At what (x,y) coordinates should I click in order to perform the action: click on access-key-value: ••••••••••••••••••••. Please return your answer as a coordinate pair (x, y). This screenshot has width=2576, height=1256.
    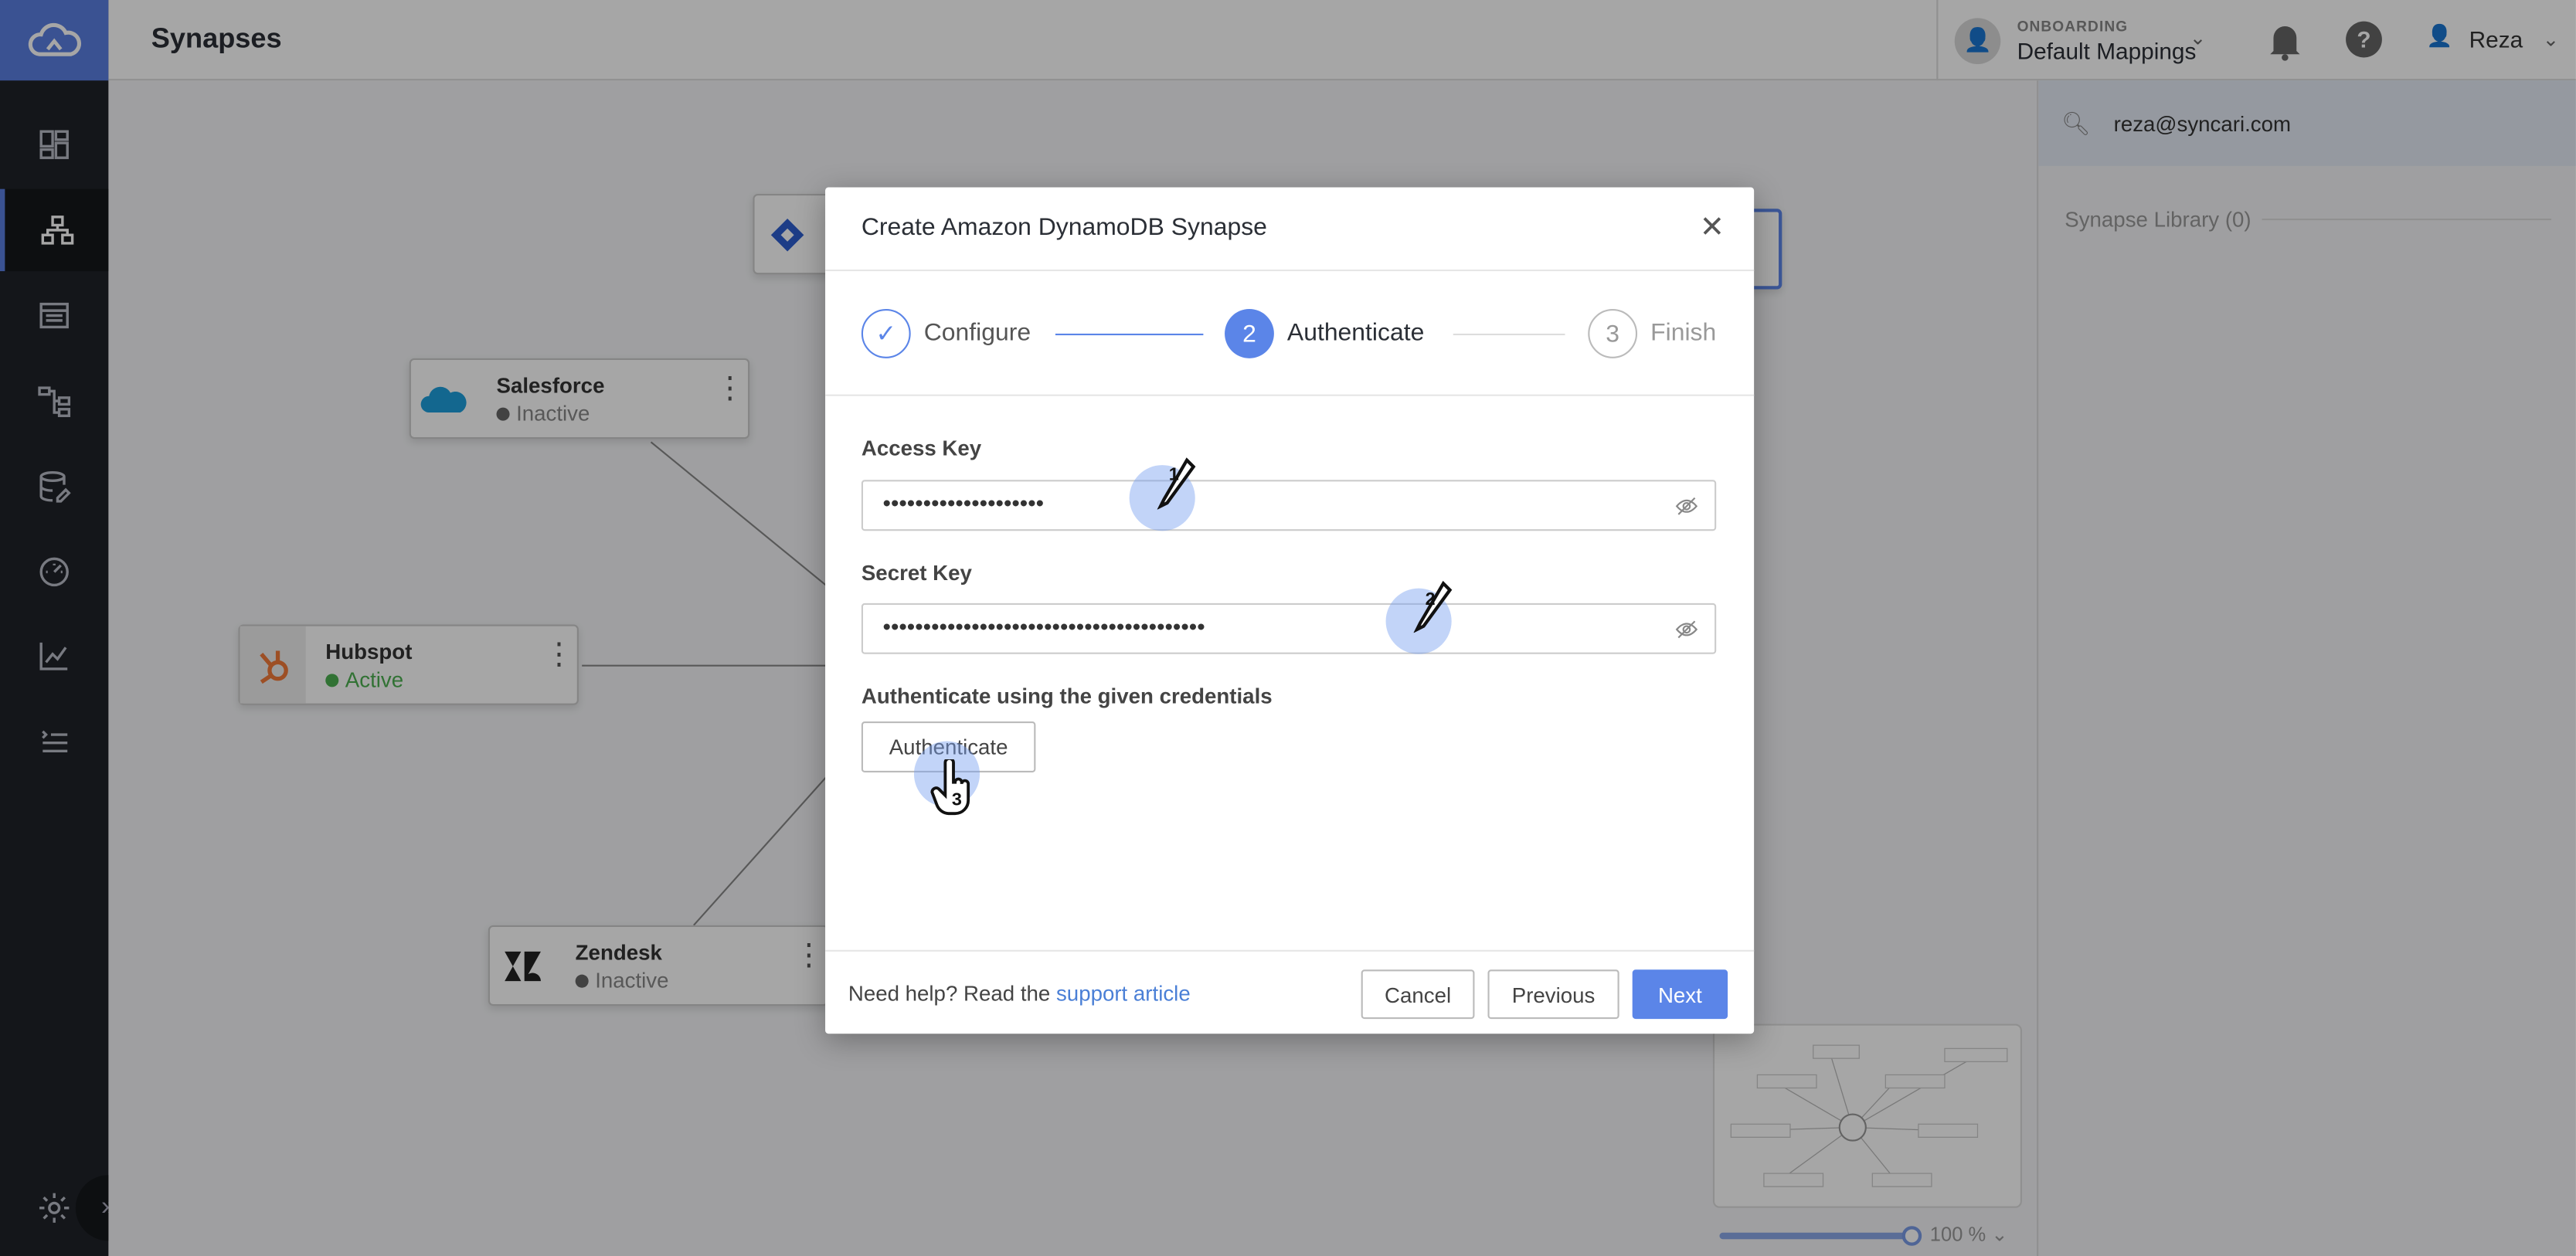
    Looking at the image, I should click on (963, 503).